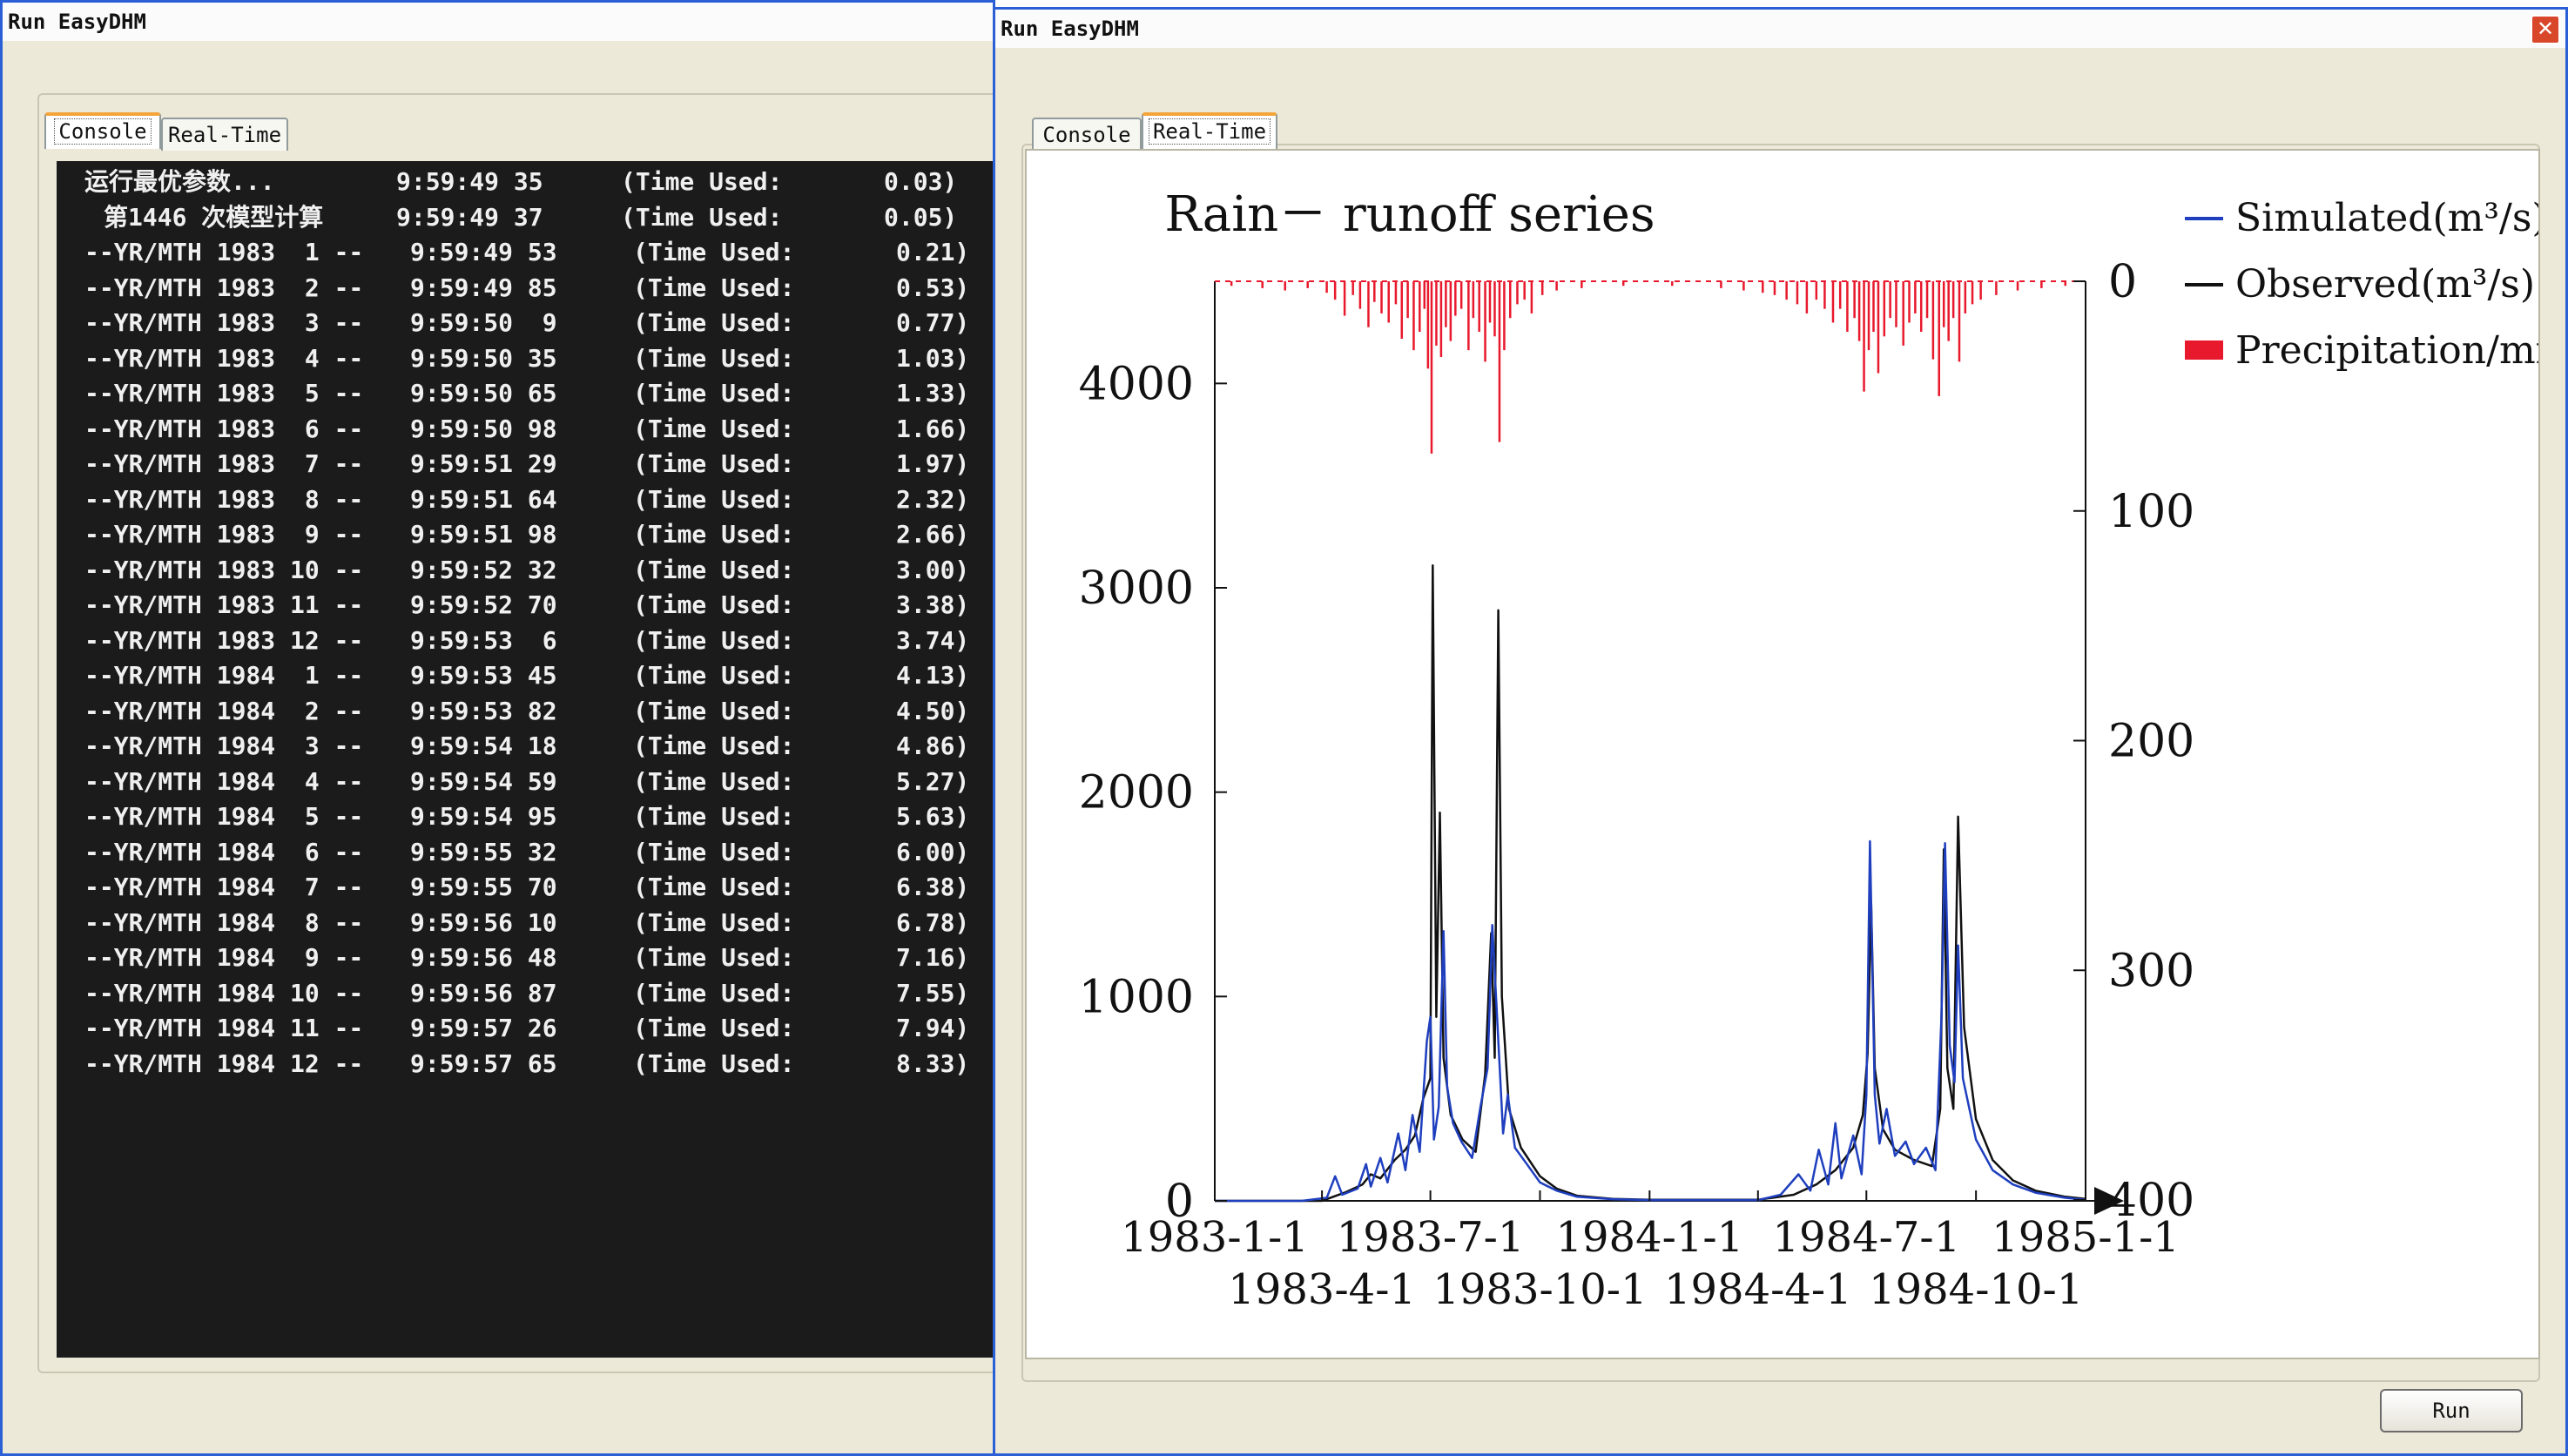 The image size is (2568, 1456). Describe the element at coordinates (224, 922) in the screenshot. I see `console-line-label: --YR/MTH 1984 8 --` at that location.